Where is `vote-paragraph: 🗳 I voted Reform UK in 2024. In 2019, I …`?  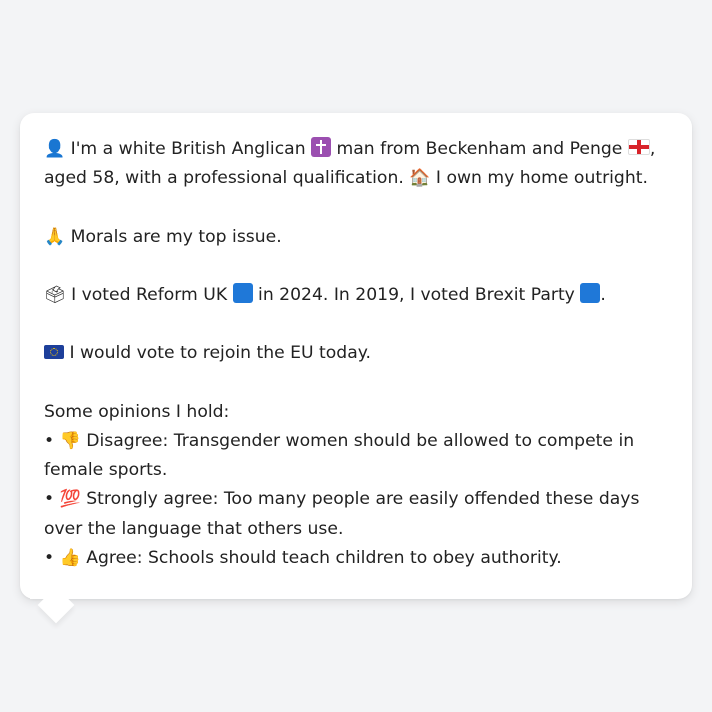
vote-paragraph: 🗳 I voted Reform UK in 2024. In 2019, I … is located at coordinates (356, 295).